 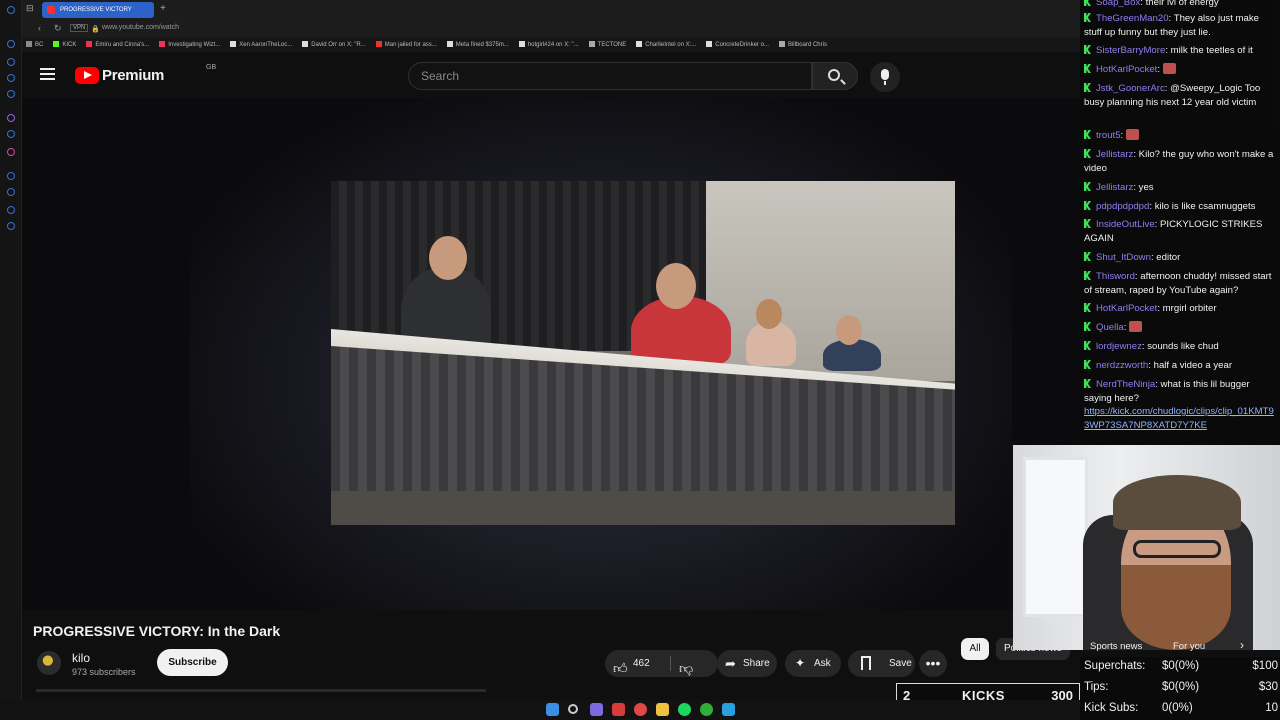 I want to click on chat-username: Shut_ItDown, so click(x=1123, y=257).